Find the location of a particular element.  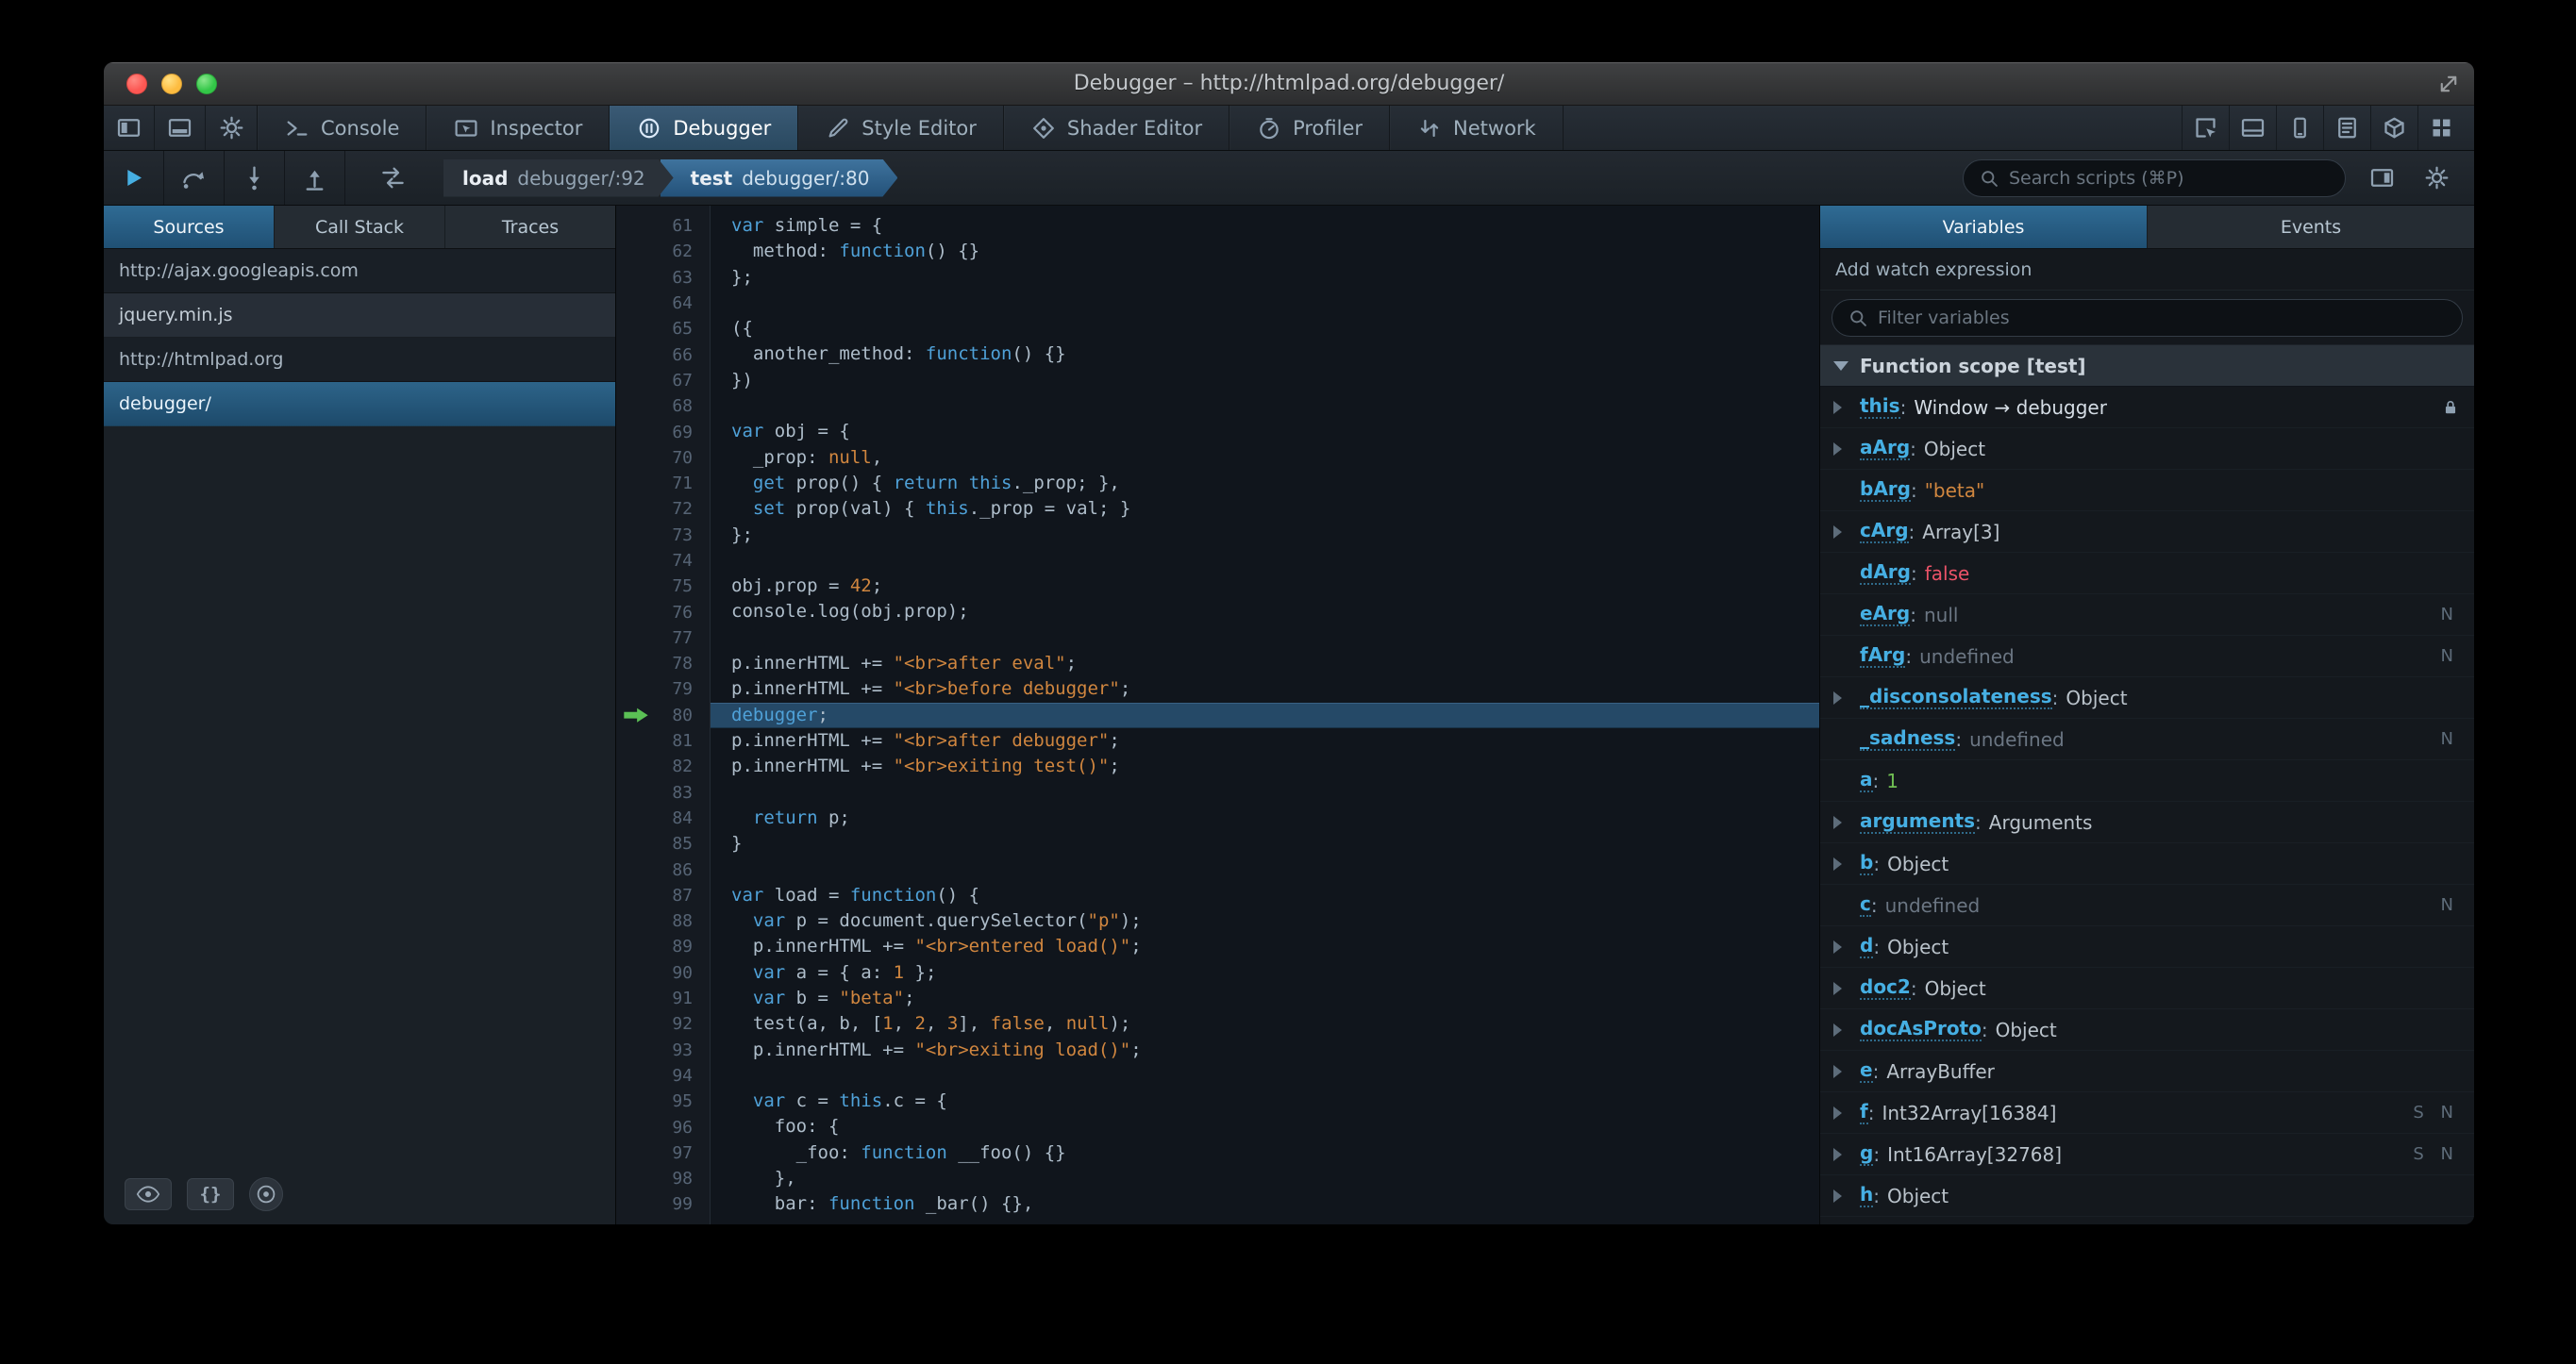

code-line: p.innerHTML += "<br>exiting load()"; is located at coordinates (1265, 1050).